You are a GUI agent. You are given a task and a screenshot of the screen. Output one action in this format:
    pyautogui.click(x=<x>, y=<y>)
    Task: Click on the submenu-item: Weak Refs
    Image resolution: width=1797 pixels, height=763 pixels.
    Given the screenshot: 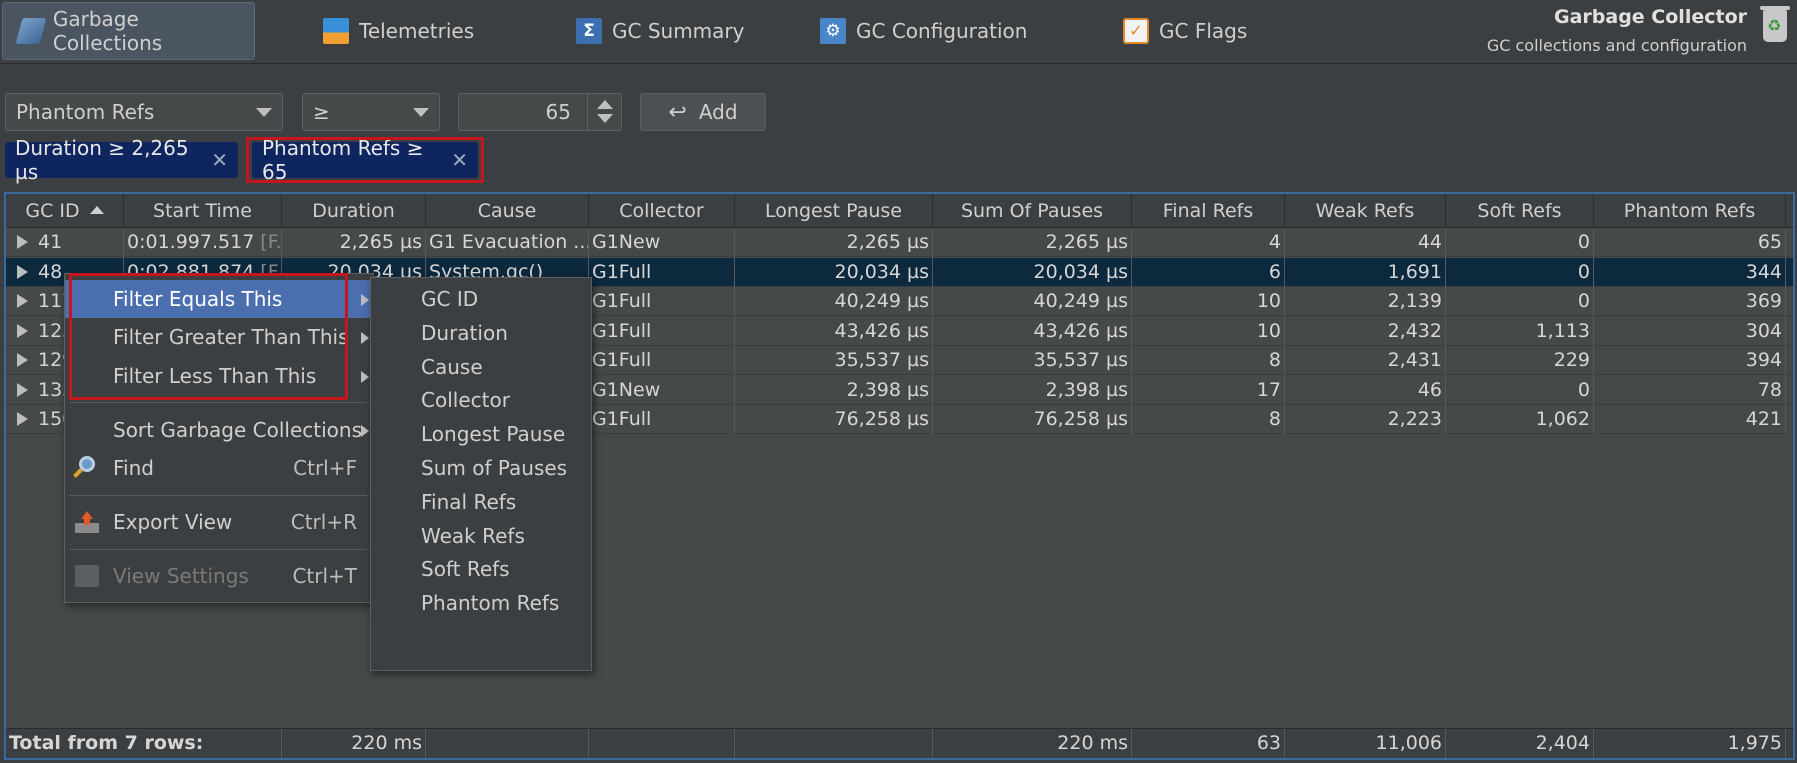 What is the action you would take?
    pyautogui.click(x=481, y=536)
    